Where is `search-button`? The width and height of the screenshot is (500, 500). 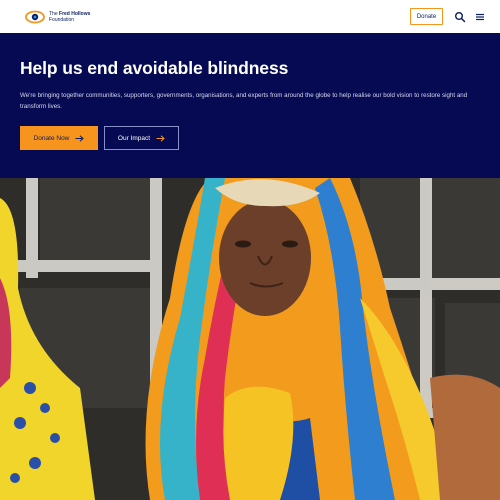 search-button is located at coordinates (460, 16).